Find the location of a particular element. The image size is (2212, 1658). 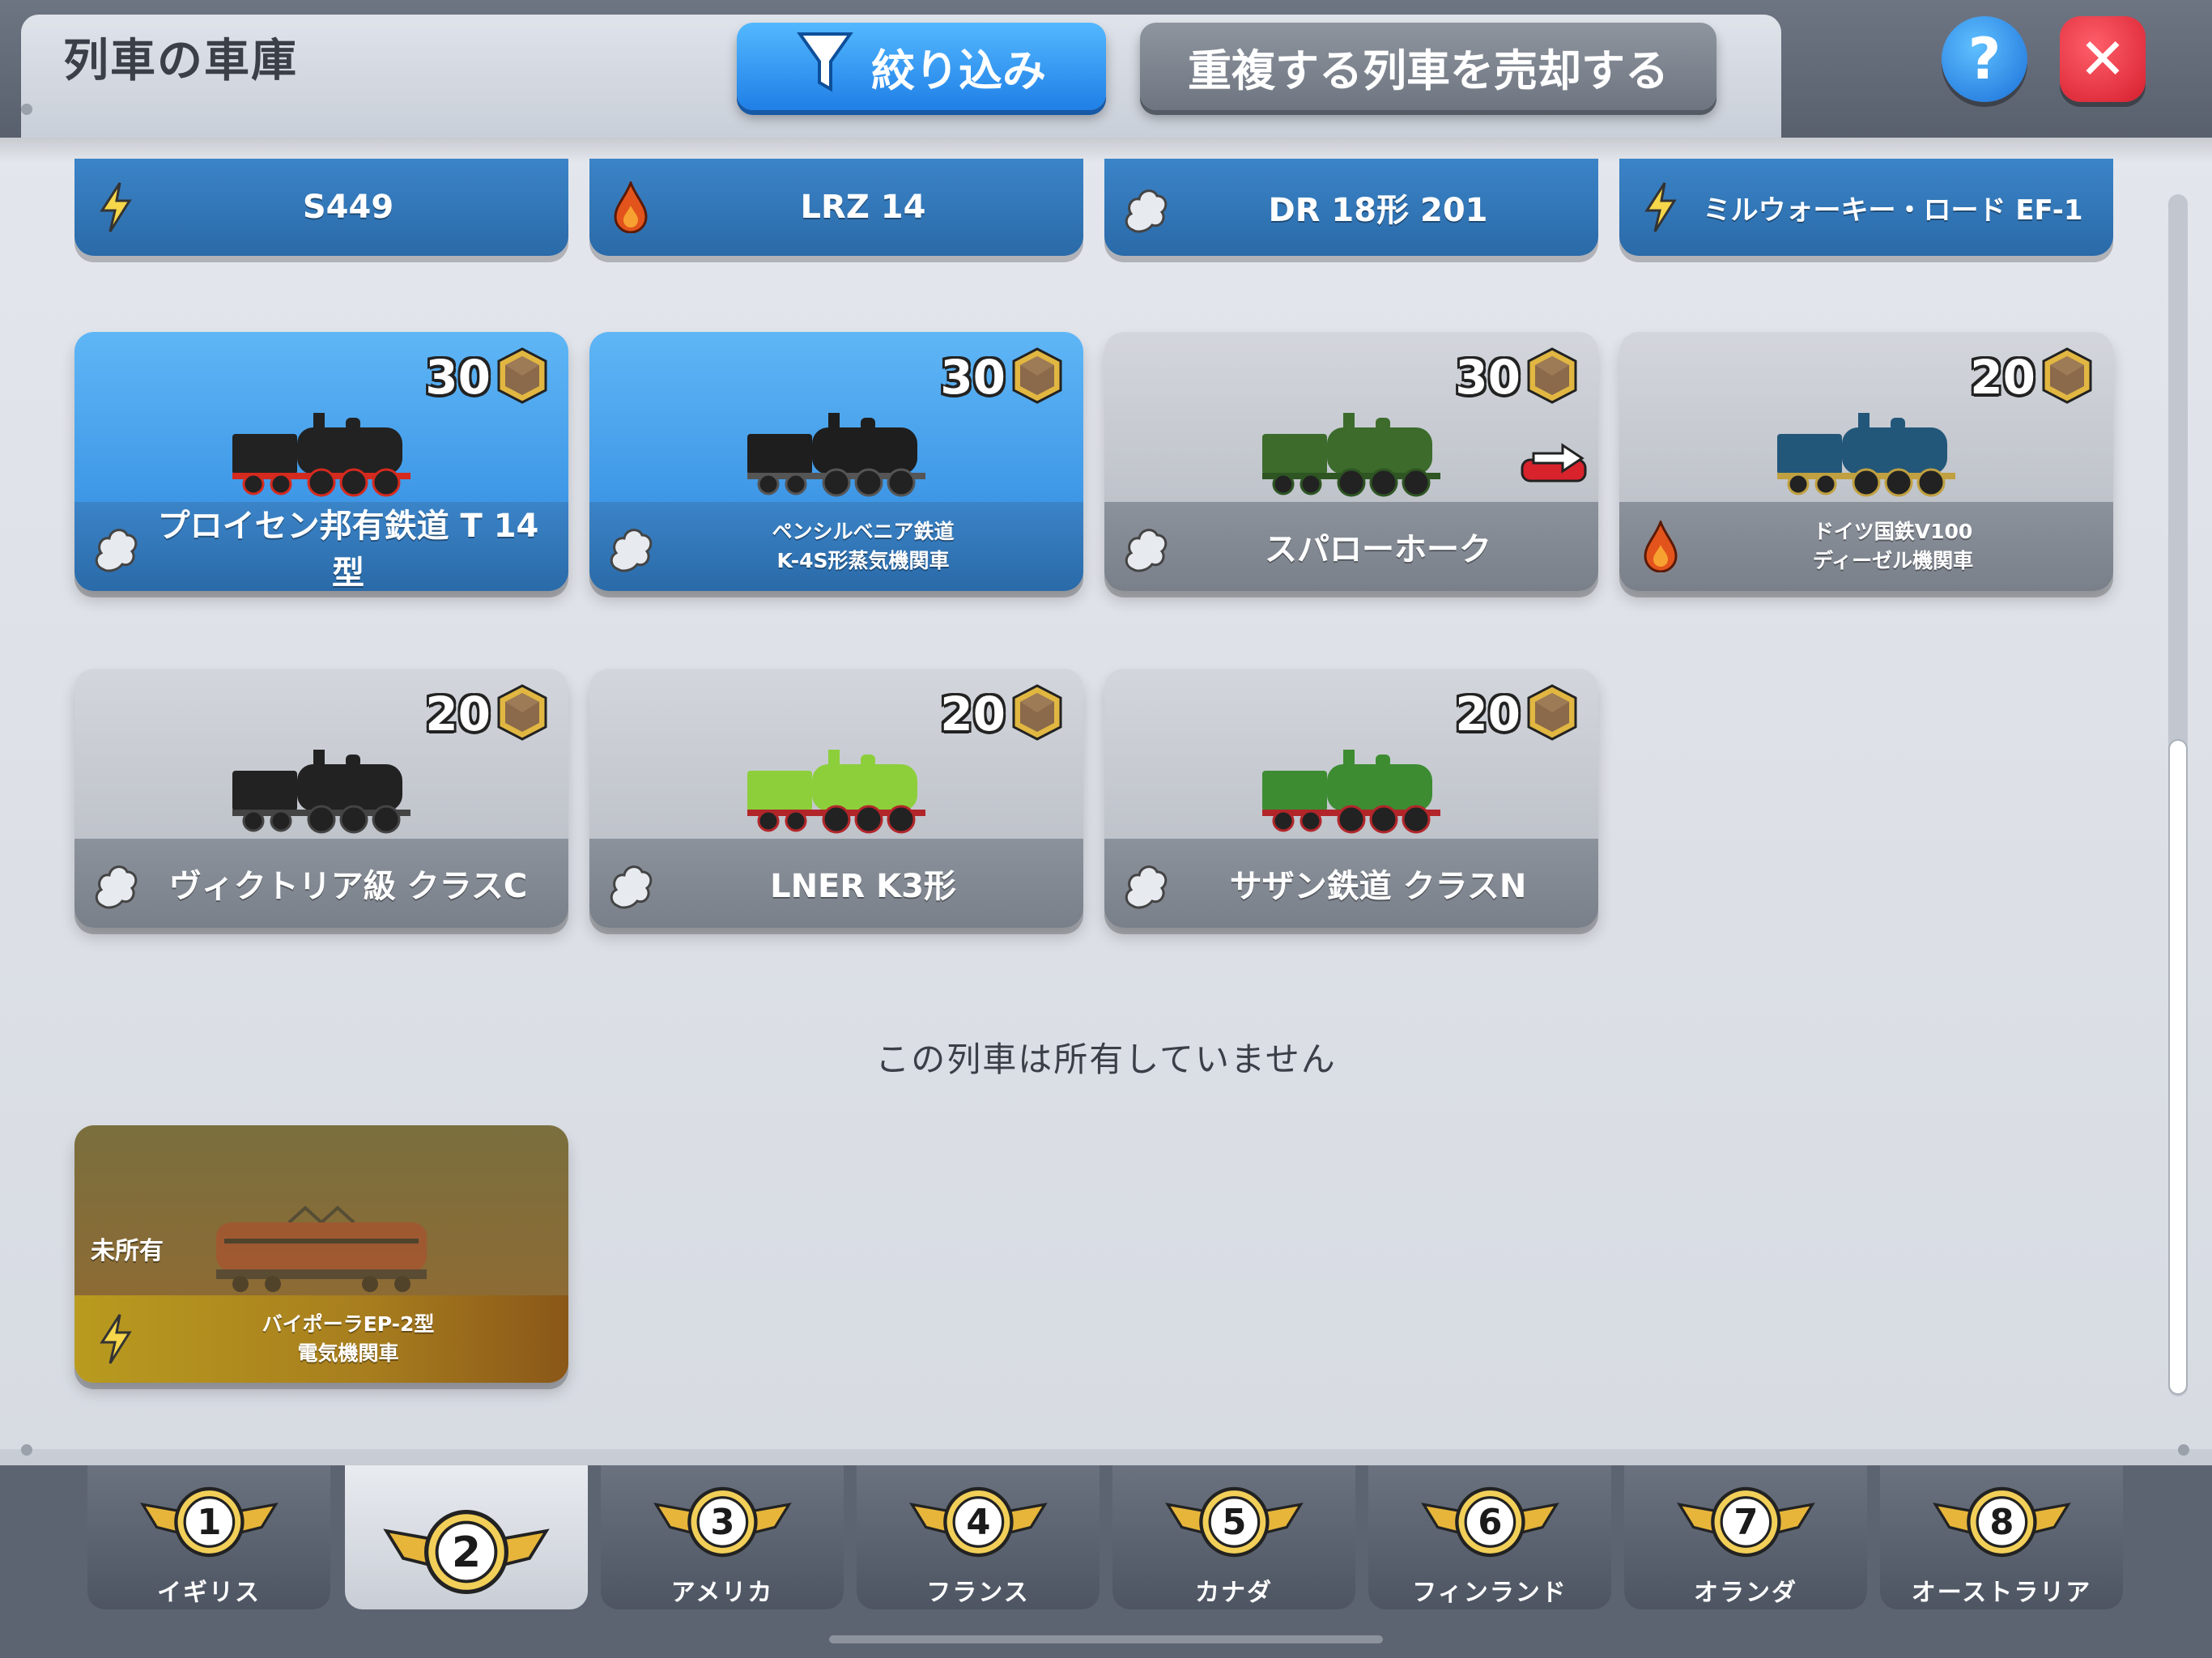

filter-button: 絞り込み is located at coordinates (921, 66).